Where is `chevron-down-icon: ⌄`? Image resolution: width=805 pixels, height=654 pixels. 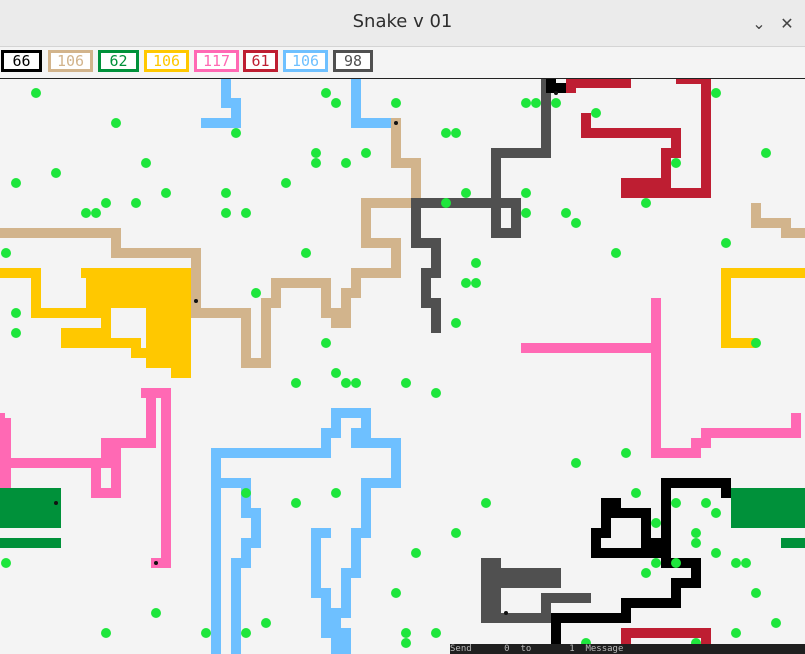
chevron-down-icon: ⌄ is located at coordinates (759, 23).